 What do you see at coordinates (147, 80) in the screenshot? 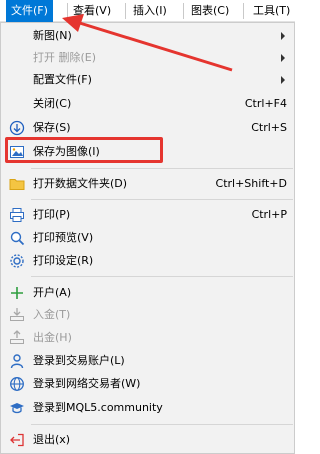
I see `menu-item-profiles: 配置文件(F)` at bounding box center [147, 80].